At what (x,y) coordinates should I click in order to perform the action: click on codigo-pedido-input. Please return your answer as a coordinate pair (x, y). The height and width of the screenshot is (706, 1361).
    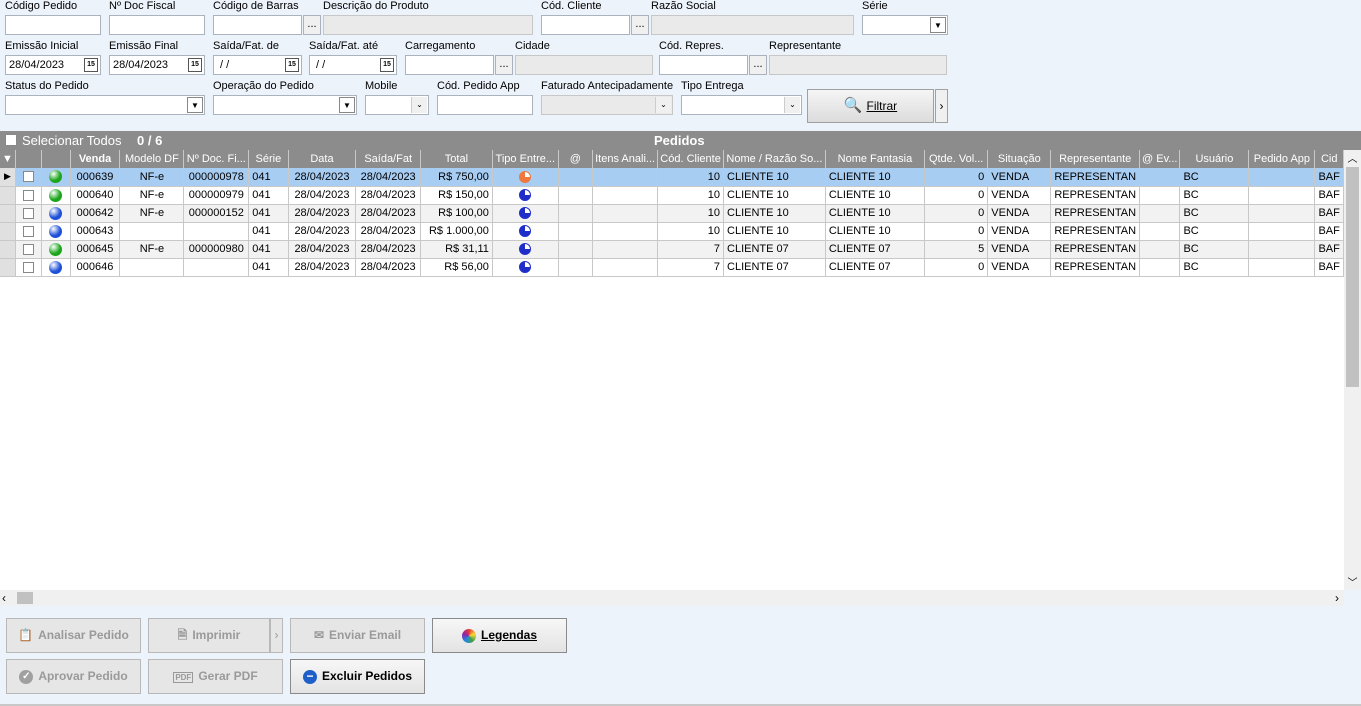
    Looking at the image, I should click on (53, 25).